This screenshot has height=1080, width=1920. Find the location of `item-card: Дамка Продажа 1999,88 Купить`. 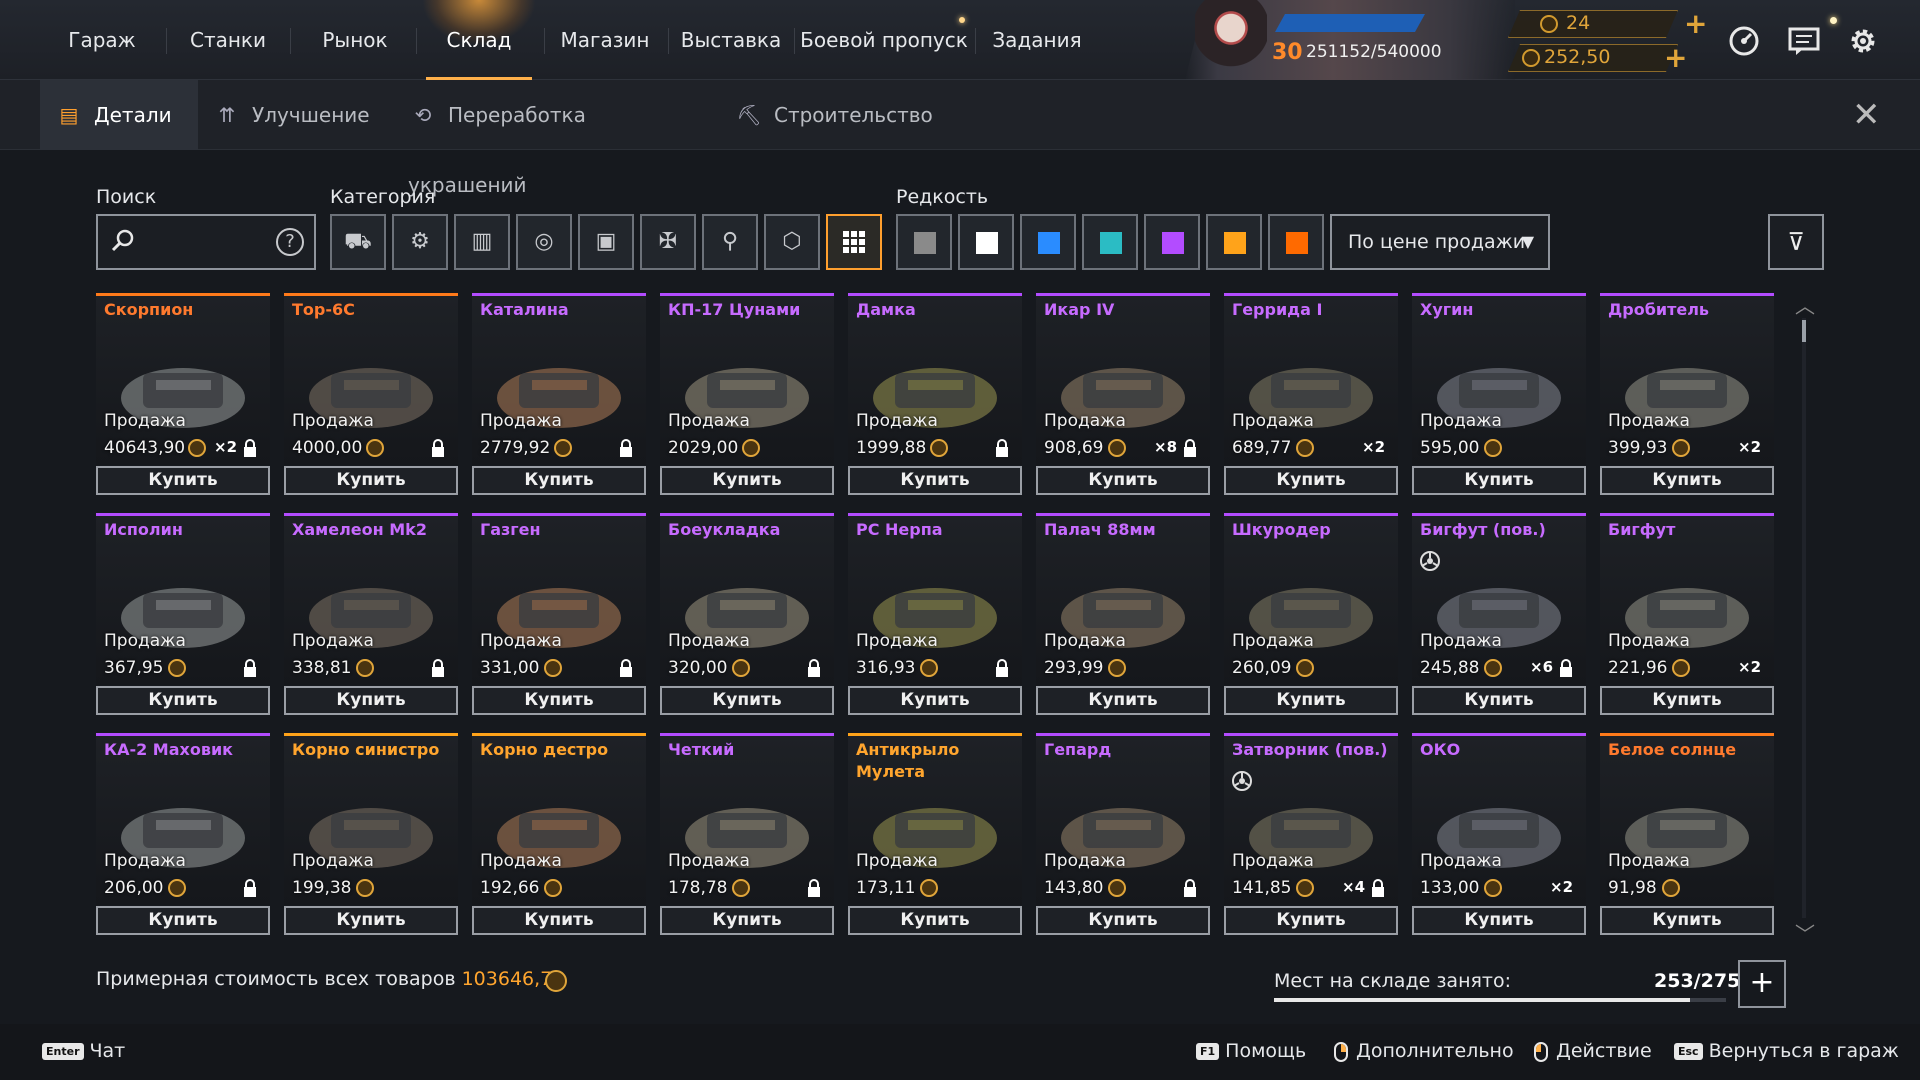

item-card: Дамка Продажа 1999,88 Купить is located at coordinates (935, 394).